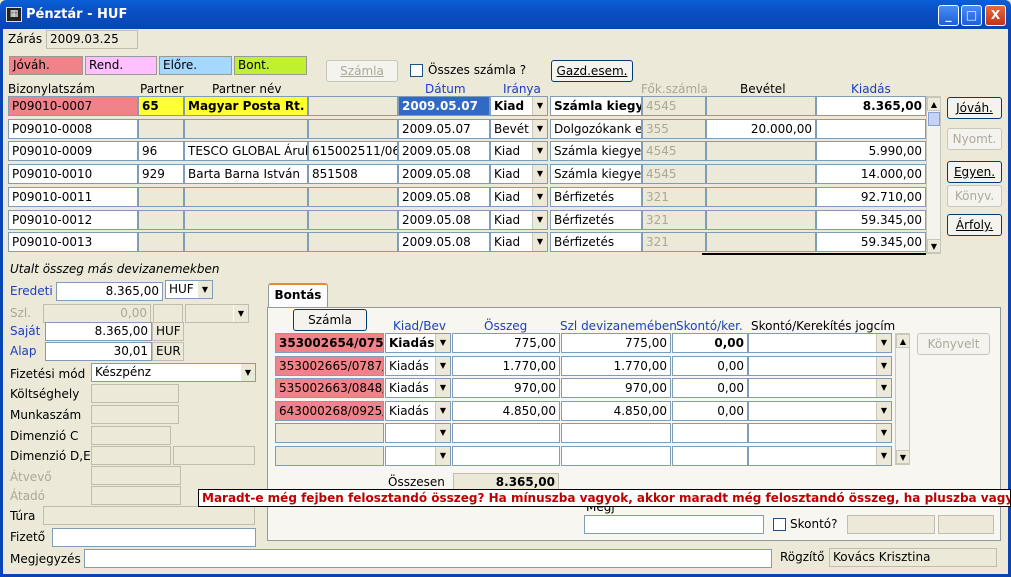  Describe the element at coordinates (974, 225) in the screenshot. I see `arfoly-button: Árfoly.` at that location.